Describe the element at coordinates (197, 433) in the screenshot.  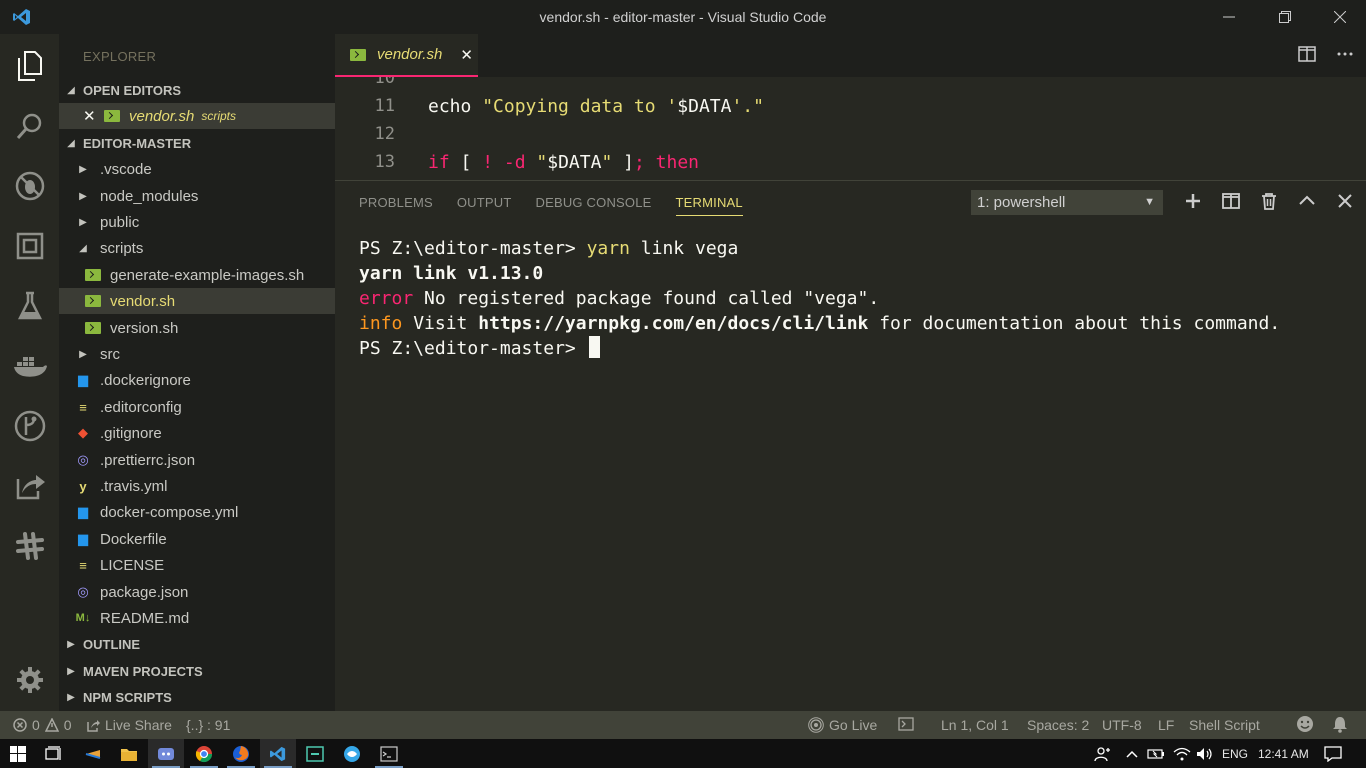
I see `tree-file-gitignore: ◆ .gitignore` at that location.